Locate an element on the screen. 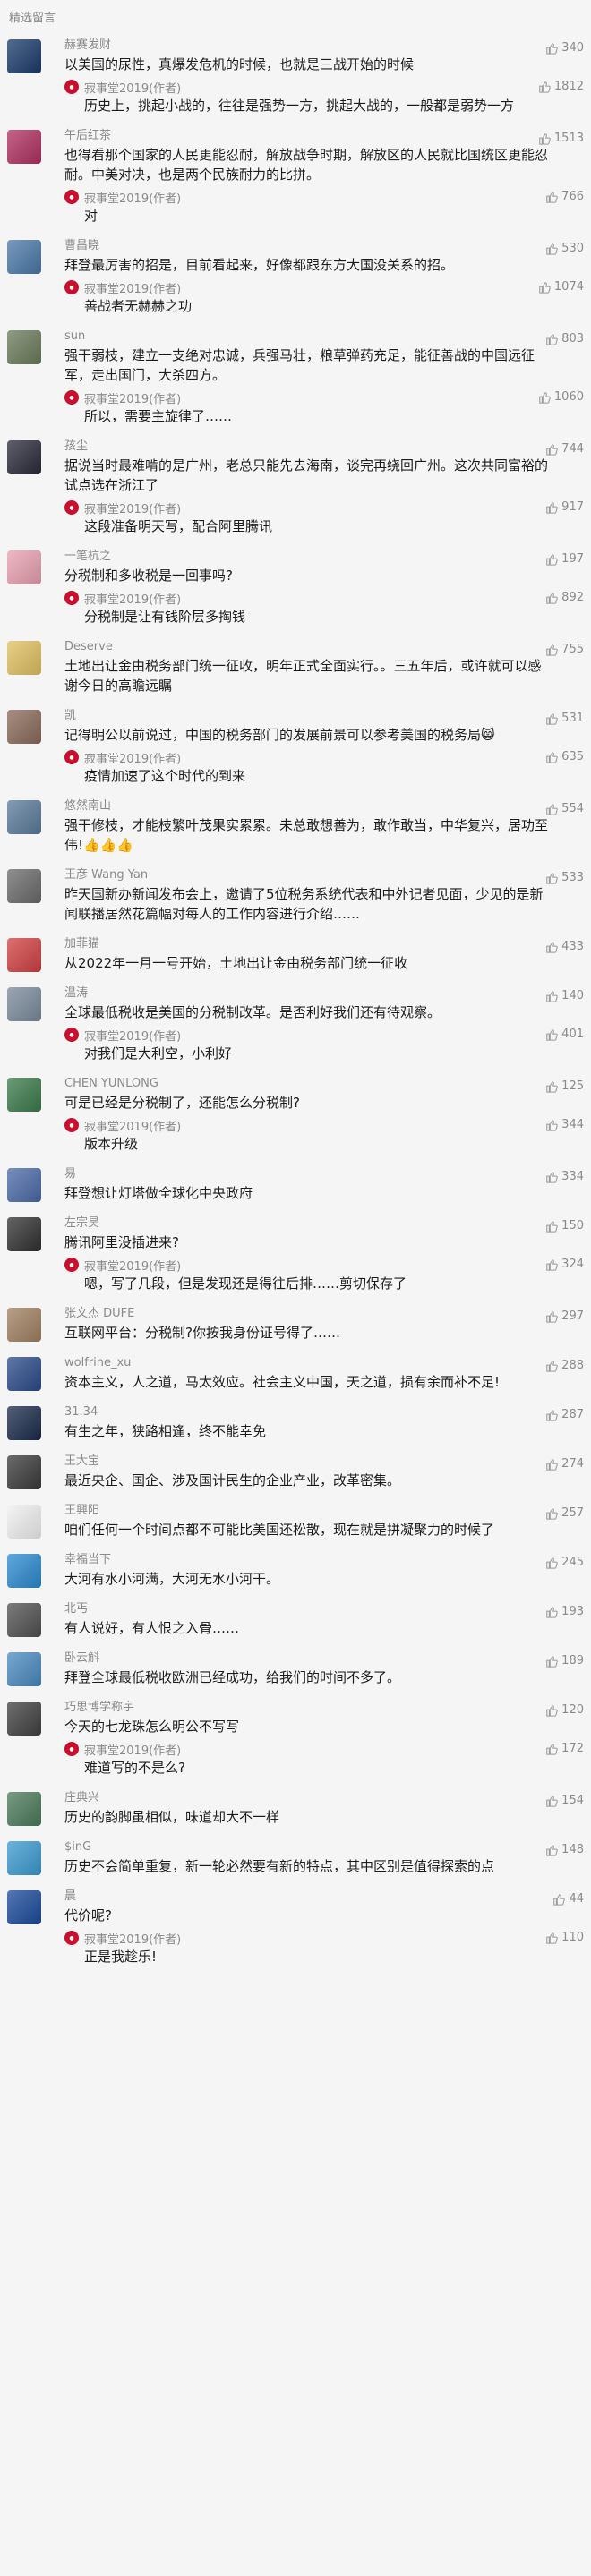  like-button: 288 is located at coordinates (564, 1365).